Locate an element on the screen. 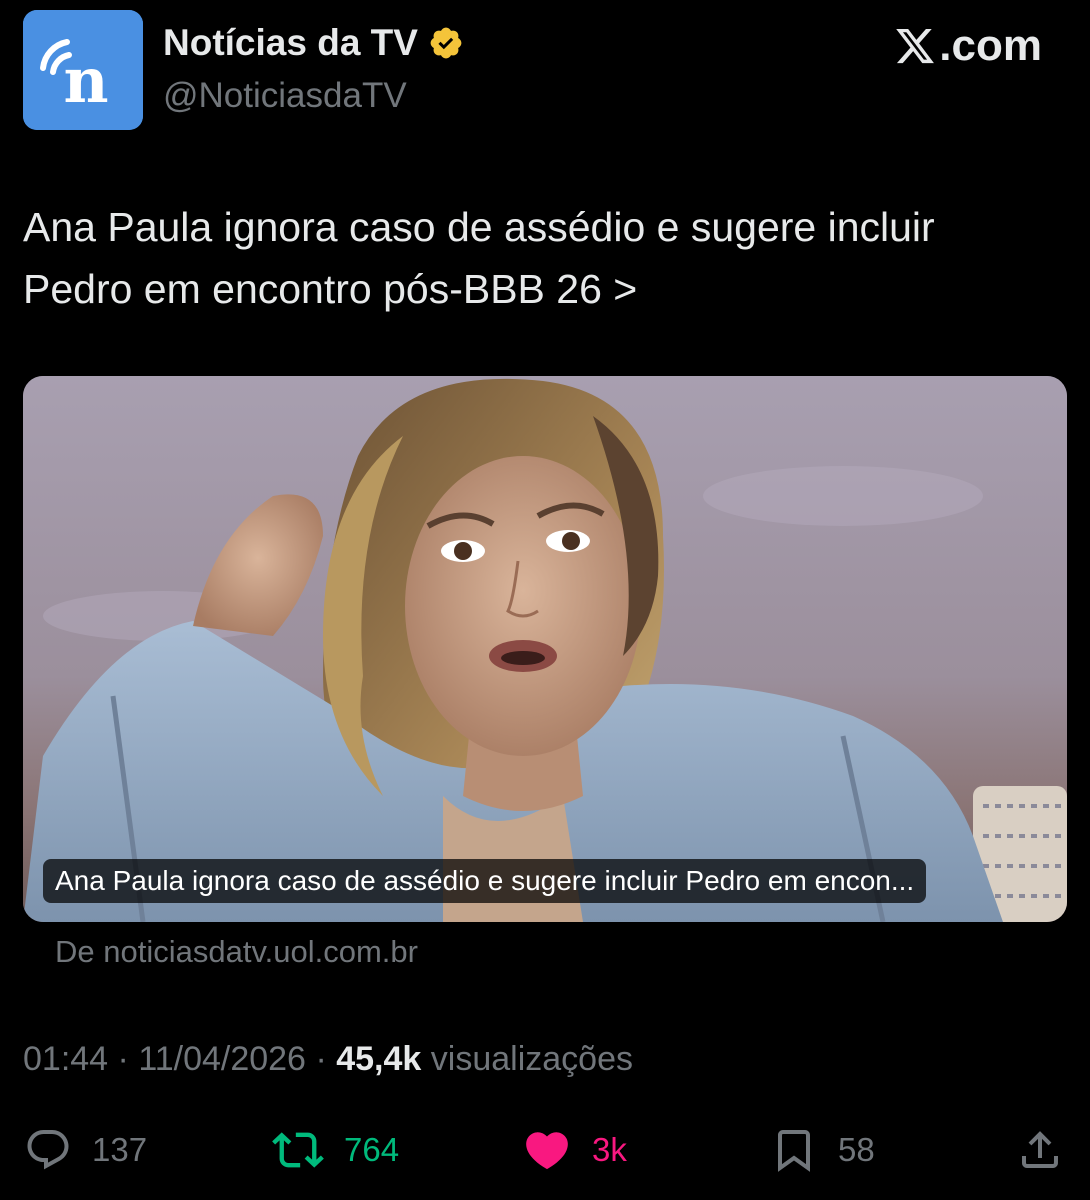 This screenshot has height=1200, width=1090. account-avatar: n is located at coordinates (83, 70).